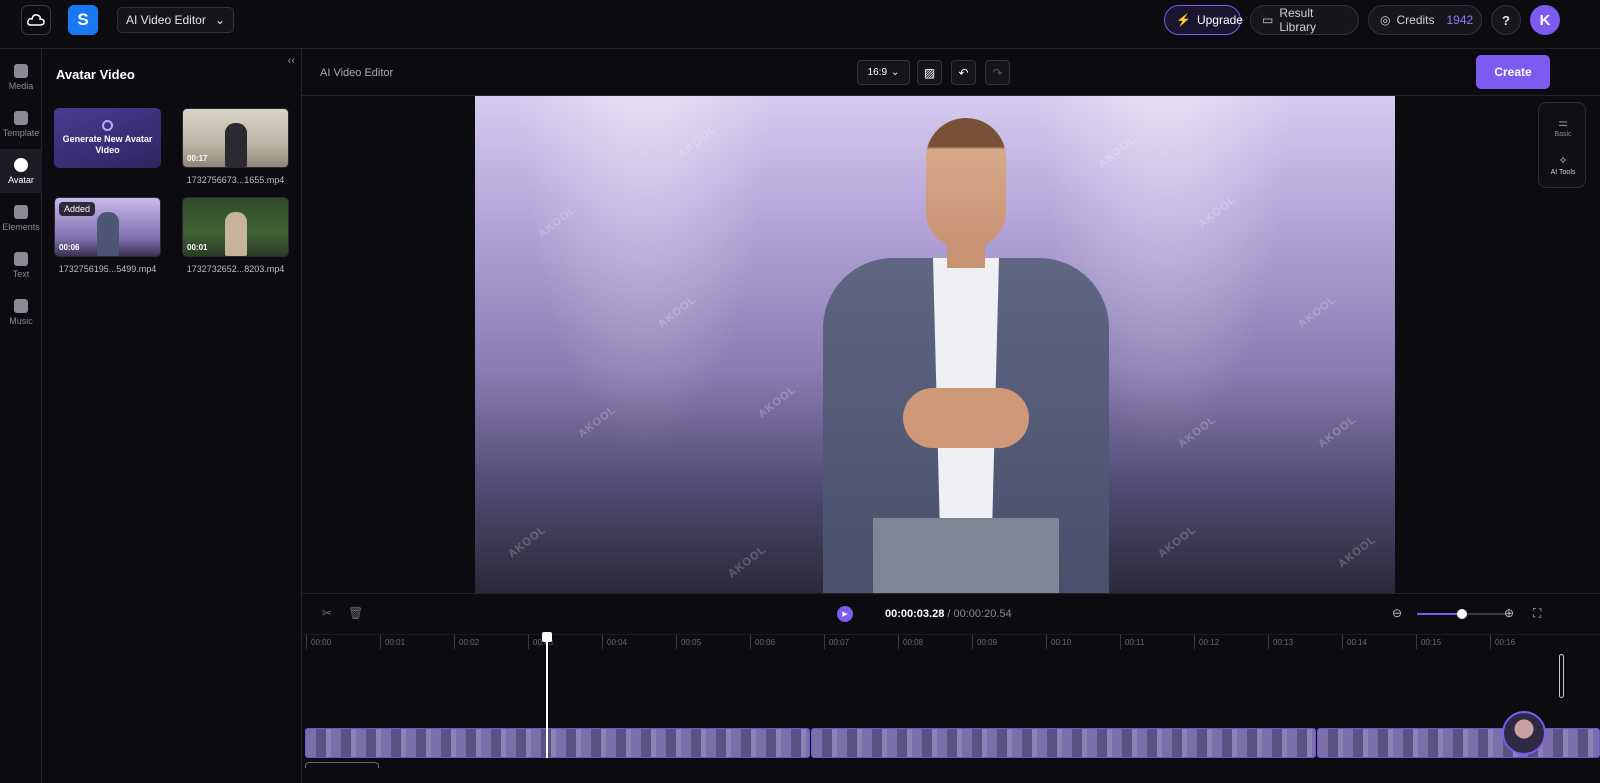  I want to click on ruler-tick: 00:10, so click(1058, 642).